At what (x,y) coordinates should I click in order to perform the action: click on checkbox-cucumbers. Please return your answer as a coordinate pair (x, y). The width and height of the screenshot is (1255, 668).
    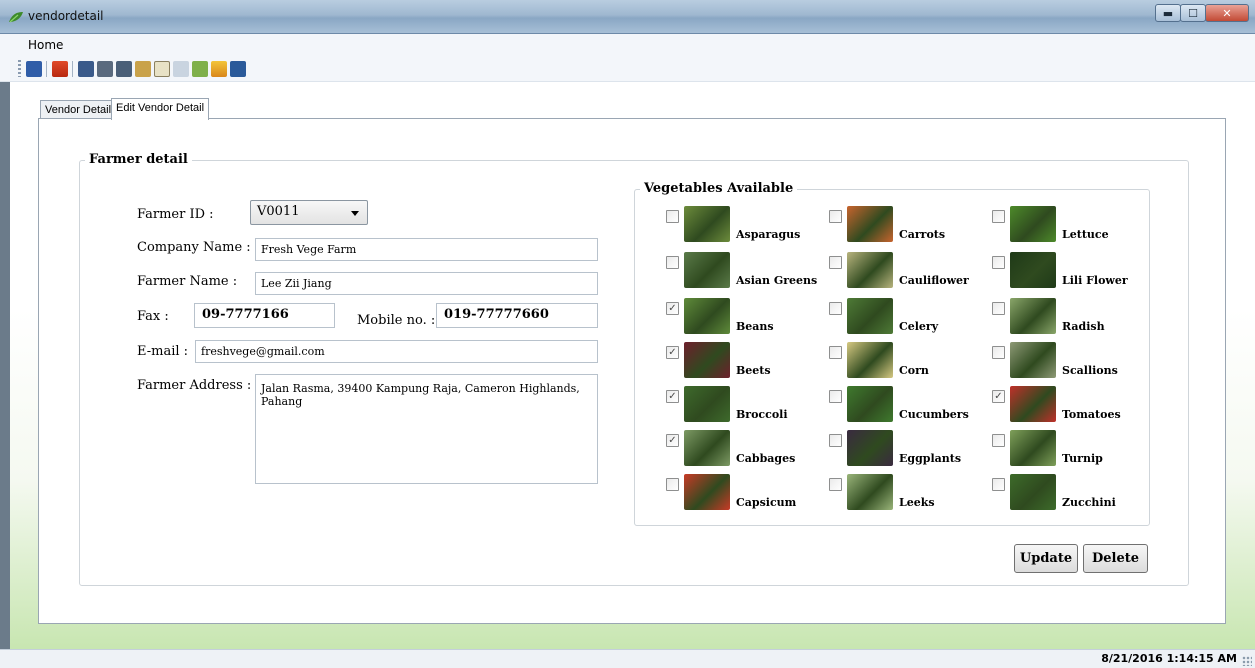
    Looking at the image, I should click on (835, 396).